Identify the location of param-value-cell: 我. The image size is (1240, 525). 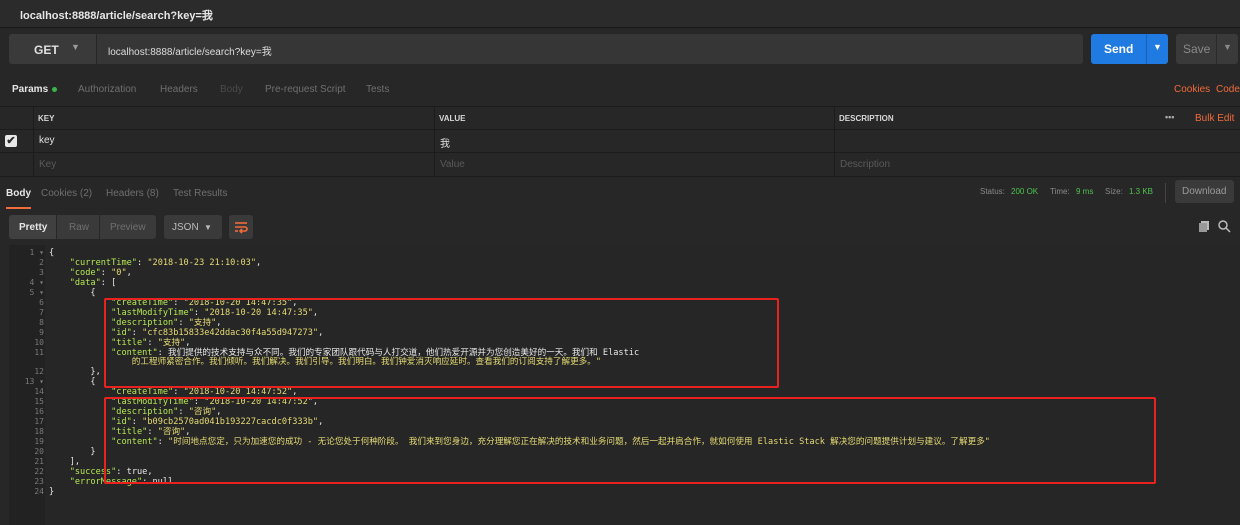
(635, 140).